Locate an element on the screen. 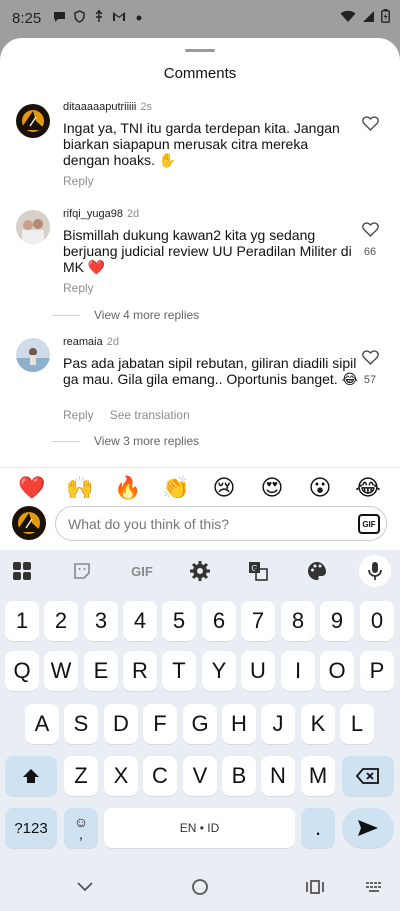 This screenshot has width=400, height=911. comment-input: What do you think of this? is located at coordinates (221, 523).